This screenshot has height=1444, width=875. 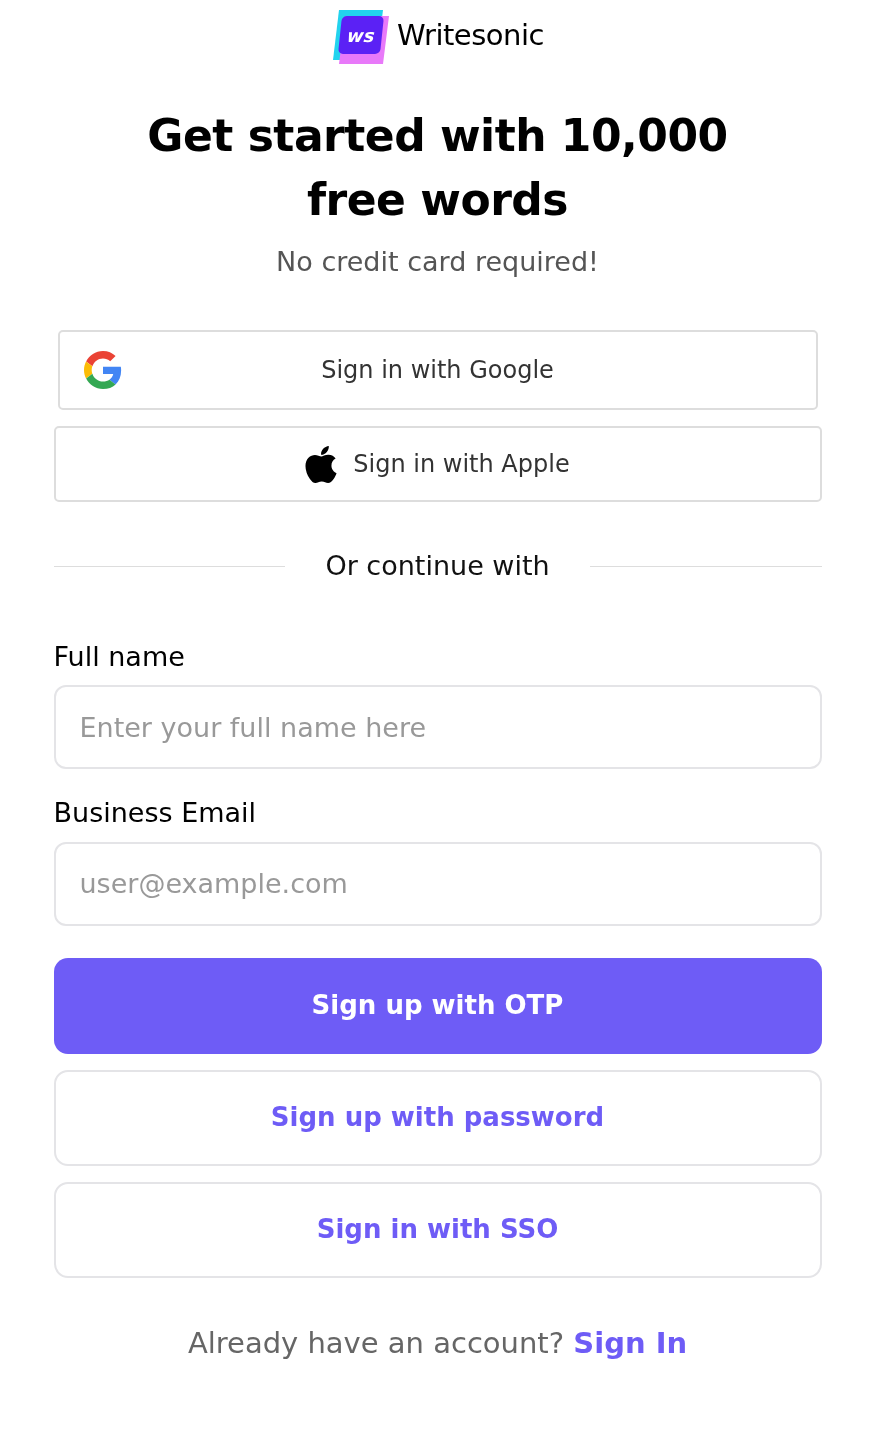 I want to click on signin-link: Sign In, so click(x=630, y=1342).